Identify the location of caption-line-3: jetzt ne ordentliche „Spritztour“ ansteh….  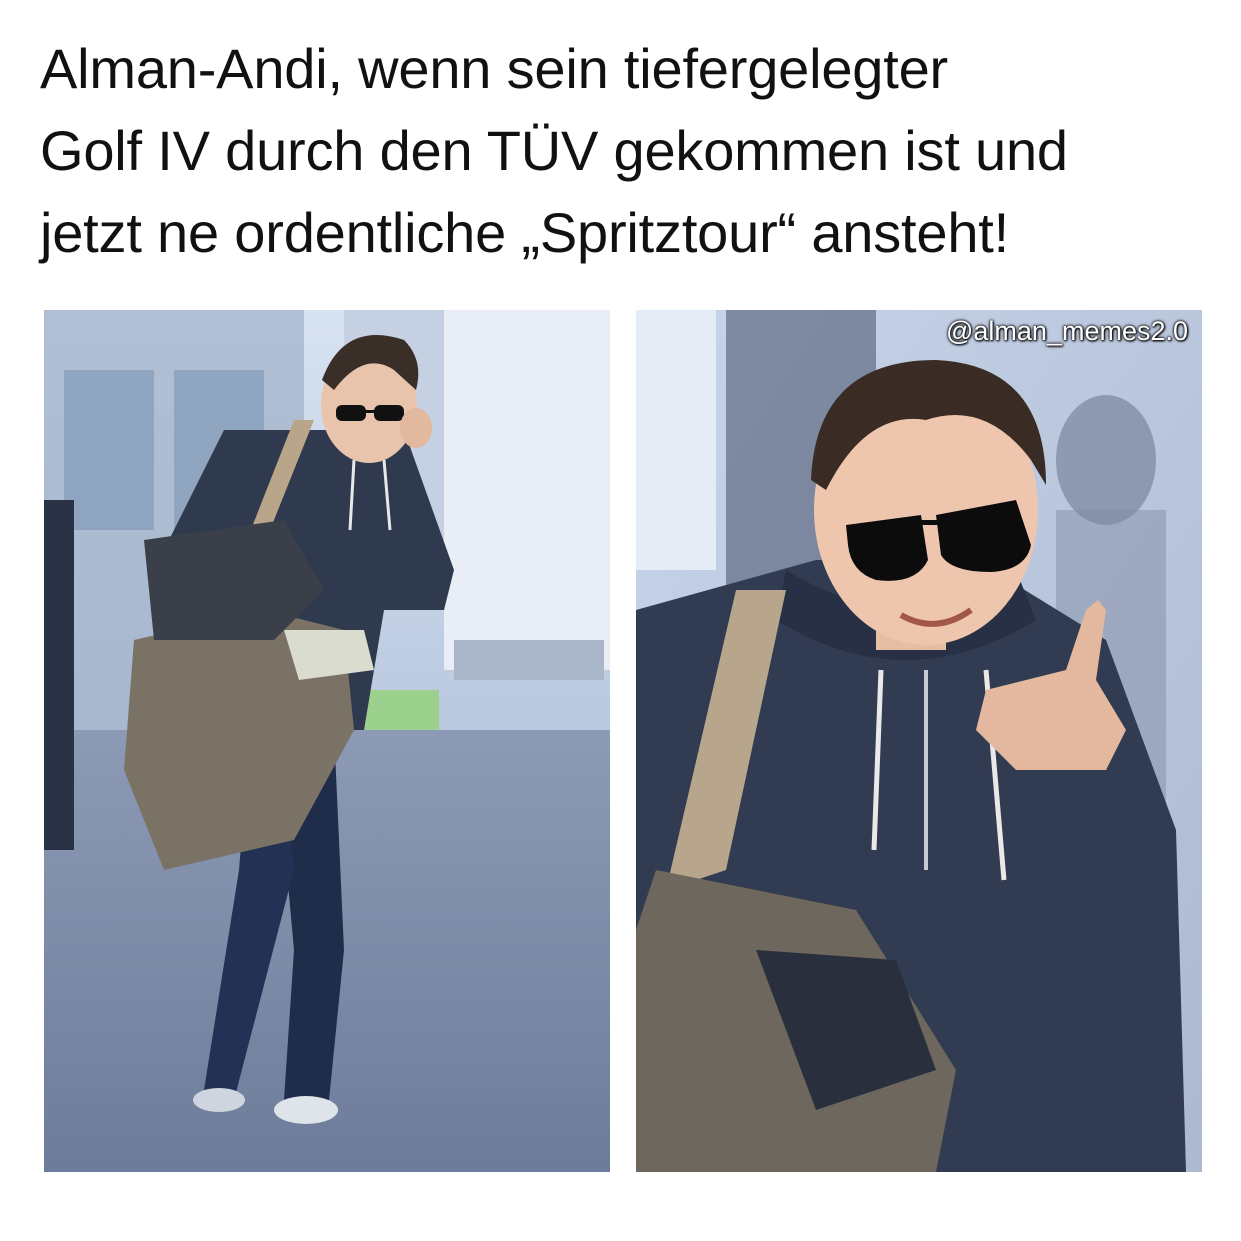
(524, 232).